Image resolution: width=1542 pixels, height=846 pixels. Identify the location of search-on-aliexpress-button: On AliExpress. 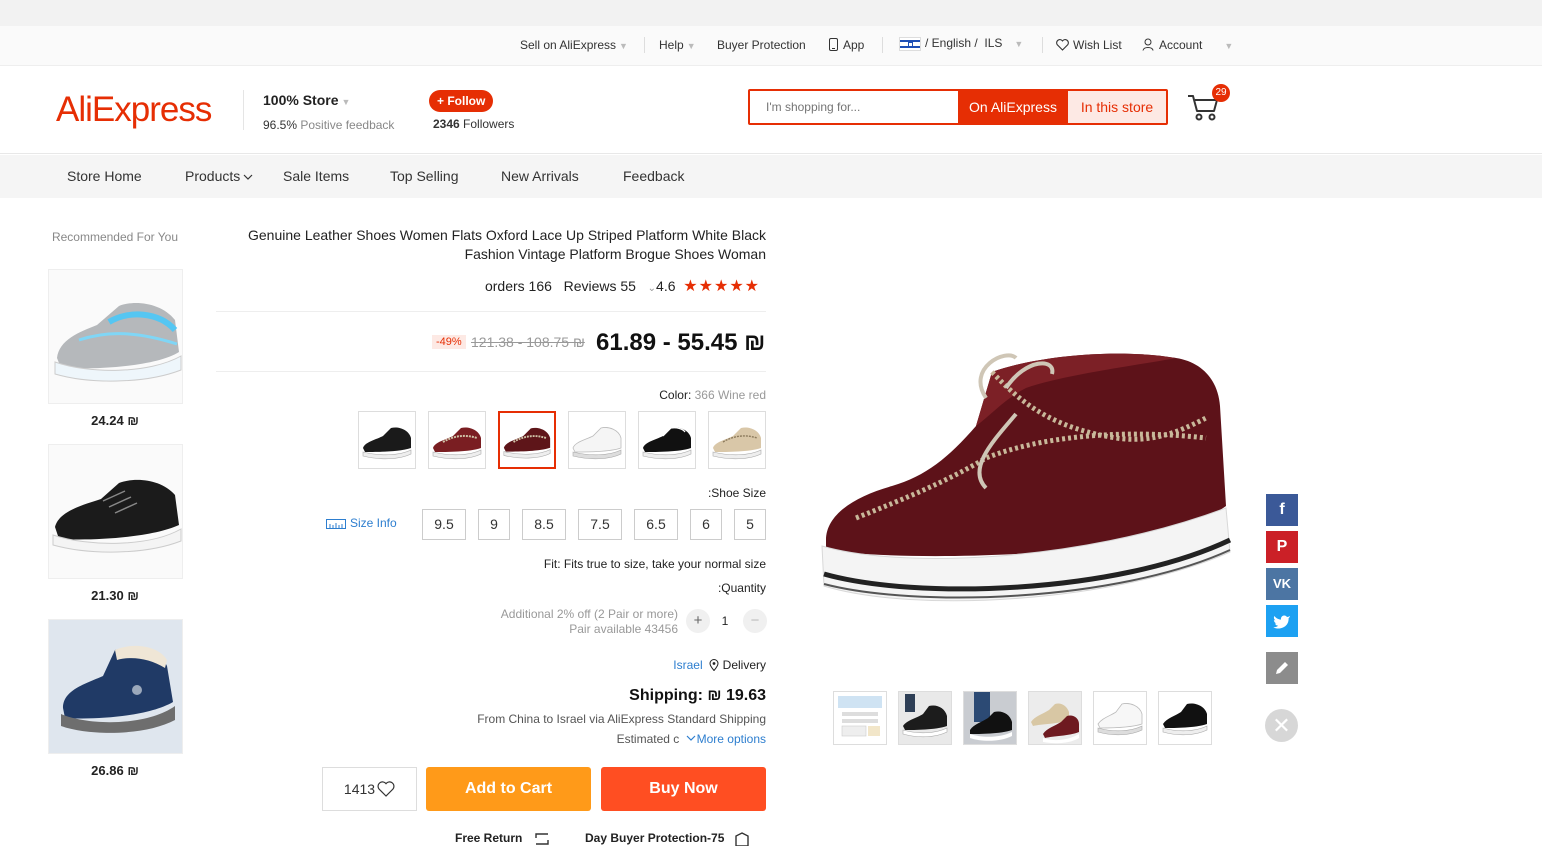
(1013, 107).